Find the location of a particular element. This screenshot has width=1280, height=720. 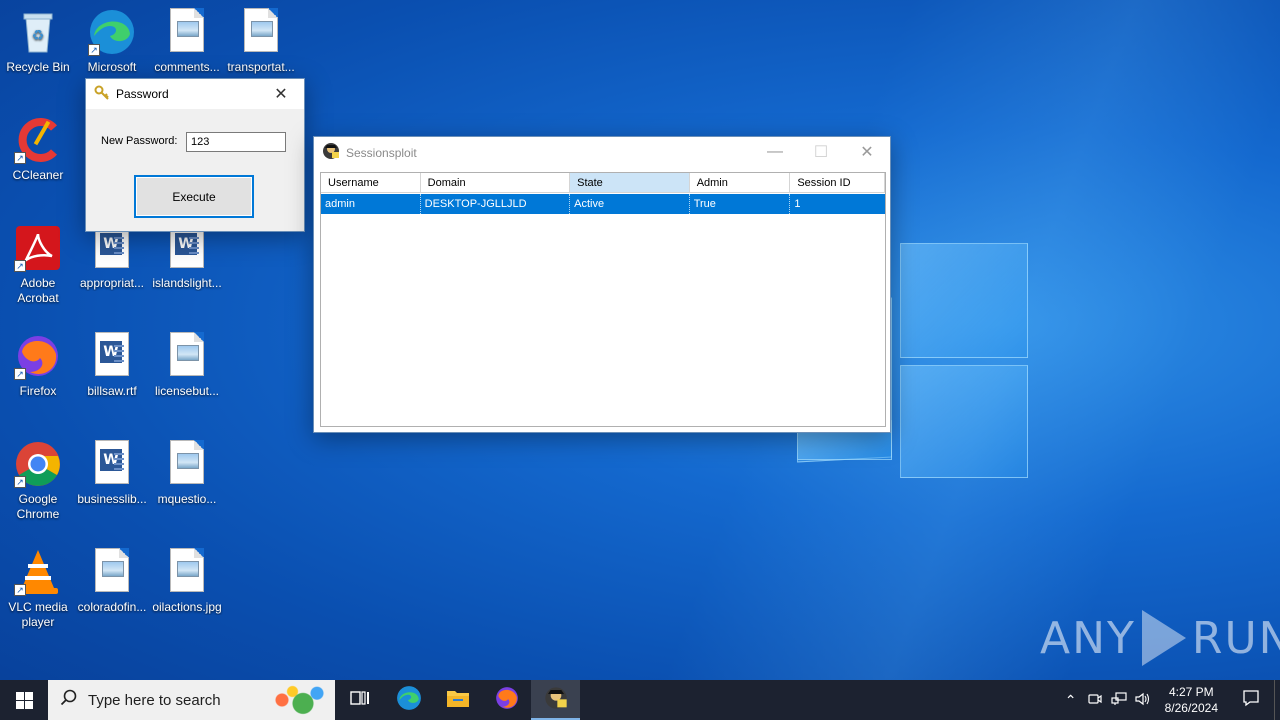

network-icon is located at coordinates (1119, 700).